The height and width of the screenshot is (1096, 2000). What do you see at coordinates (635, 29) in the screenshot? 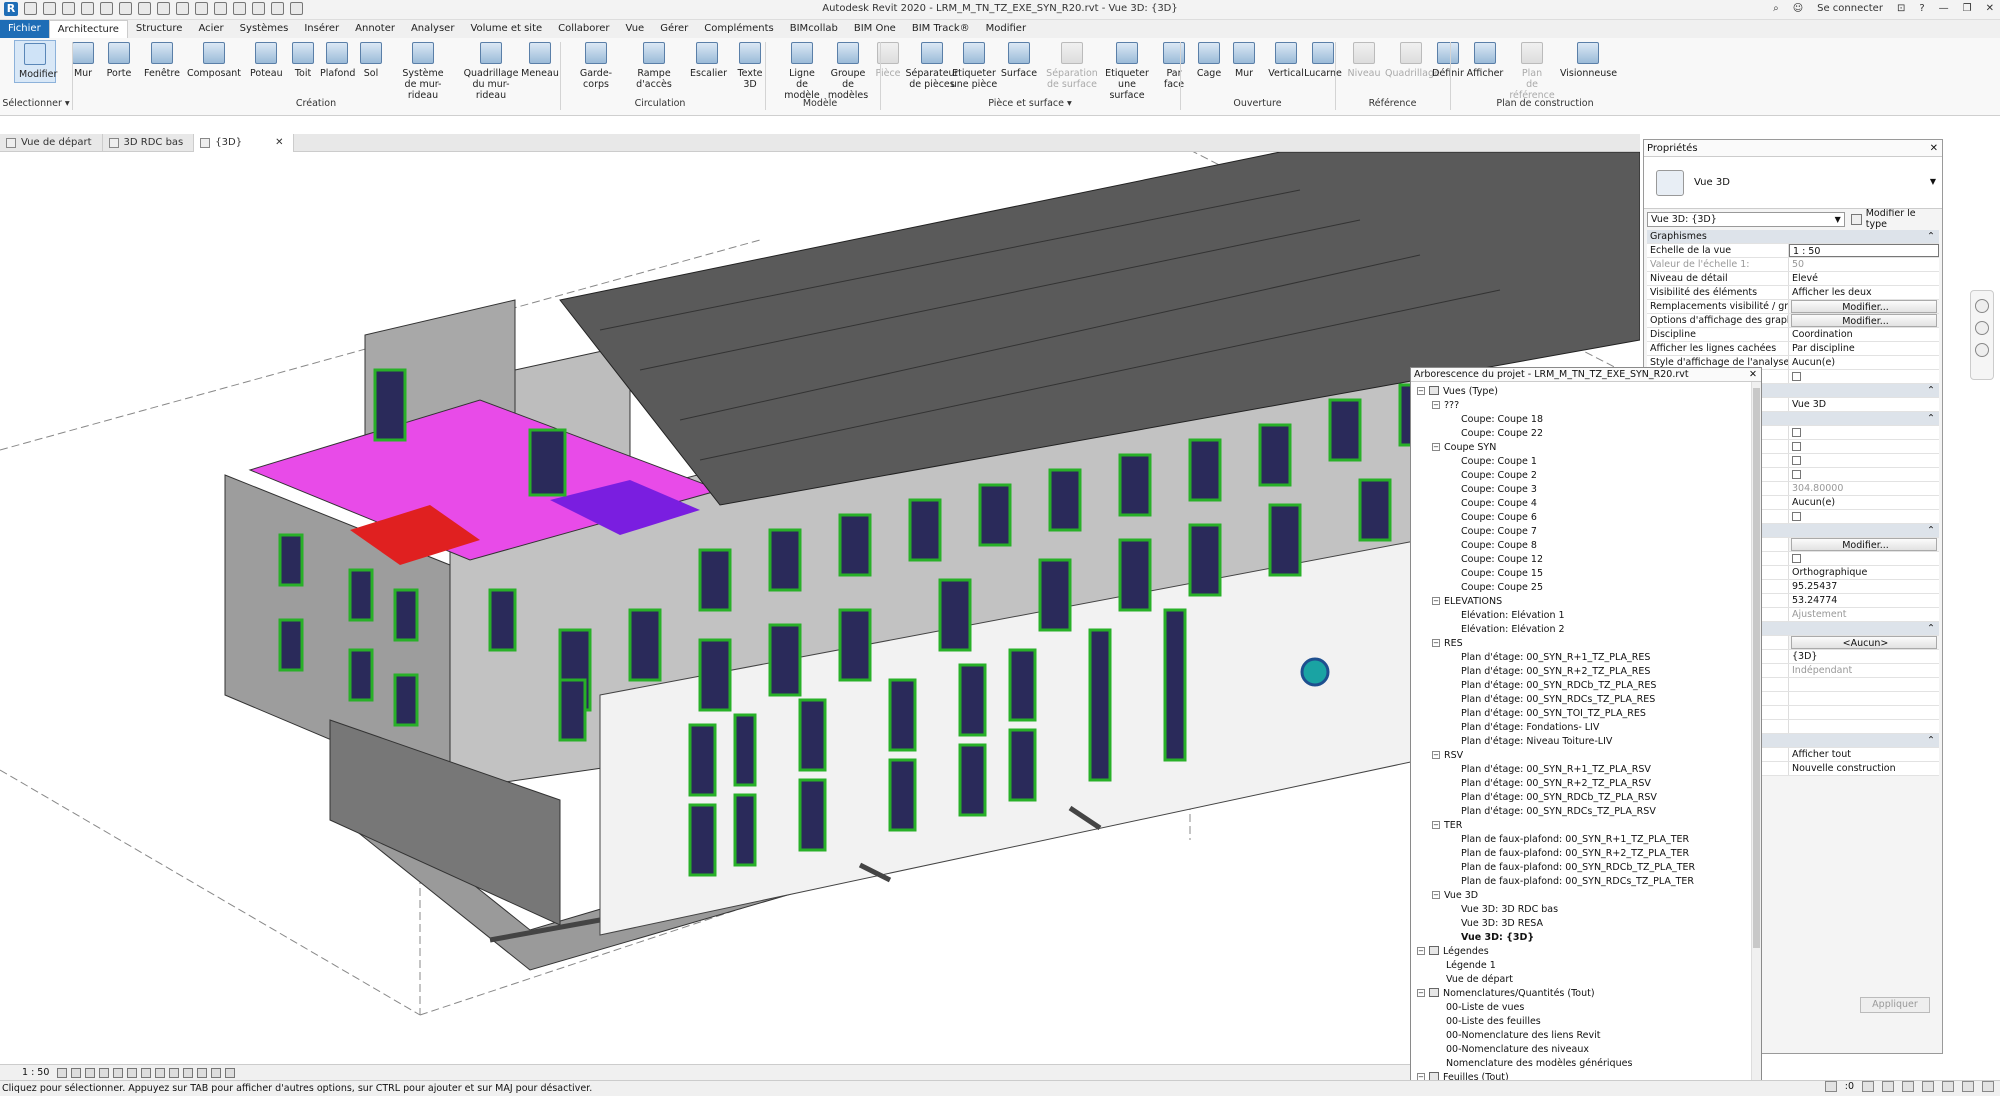
I see `tab-vue: Vue` at bounding box center [635, 29].